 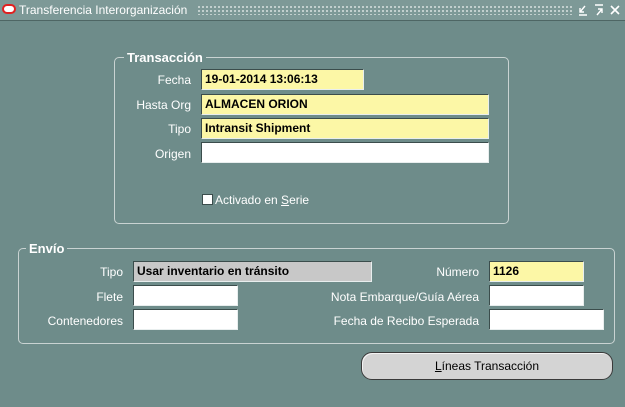 What do you see at coordinates (406, 321) in the screenshot?
I see `fecha-recibo-label: Fecha de Recibo Esperada` at bounding box center [406, 321].